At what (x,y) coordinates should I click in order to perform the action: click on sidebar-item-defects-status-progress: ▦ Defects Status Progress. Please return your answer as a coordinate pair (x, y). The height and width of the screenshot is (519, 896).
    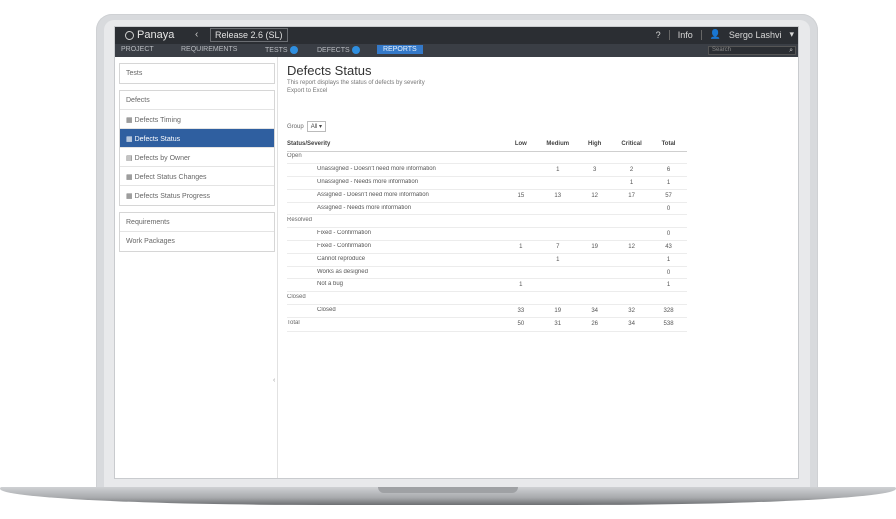
    Looking at the image, I should click on (197, 195).